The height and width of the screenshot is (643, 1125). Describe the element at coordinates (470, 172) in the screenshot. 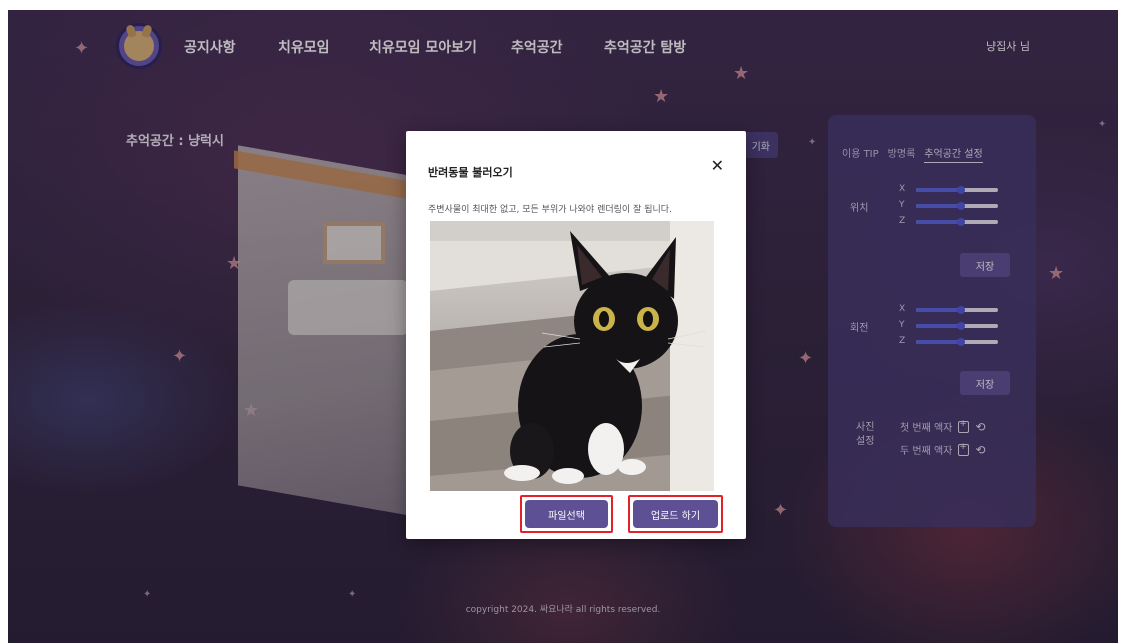

I see `modal-title: 반려동물 불러오기` at that location.